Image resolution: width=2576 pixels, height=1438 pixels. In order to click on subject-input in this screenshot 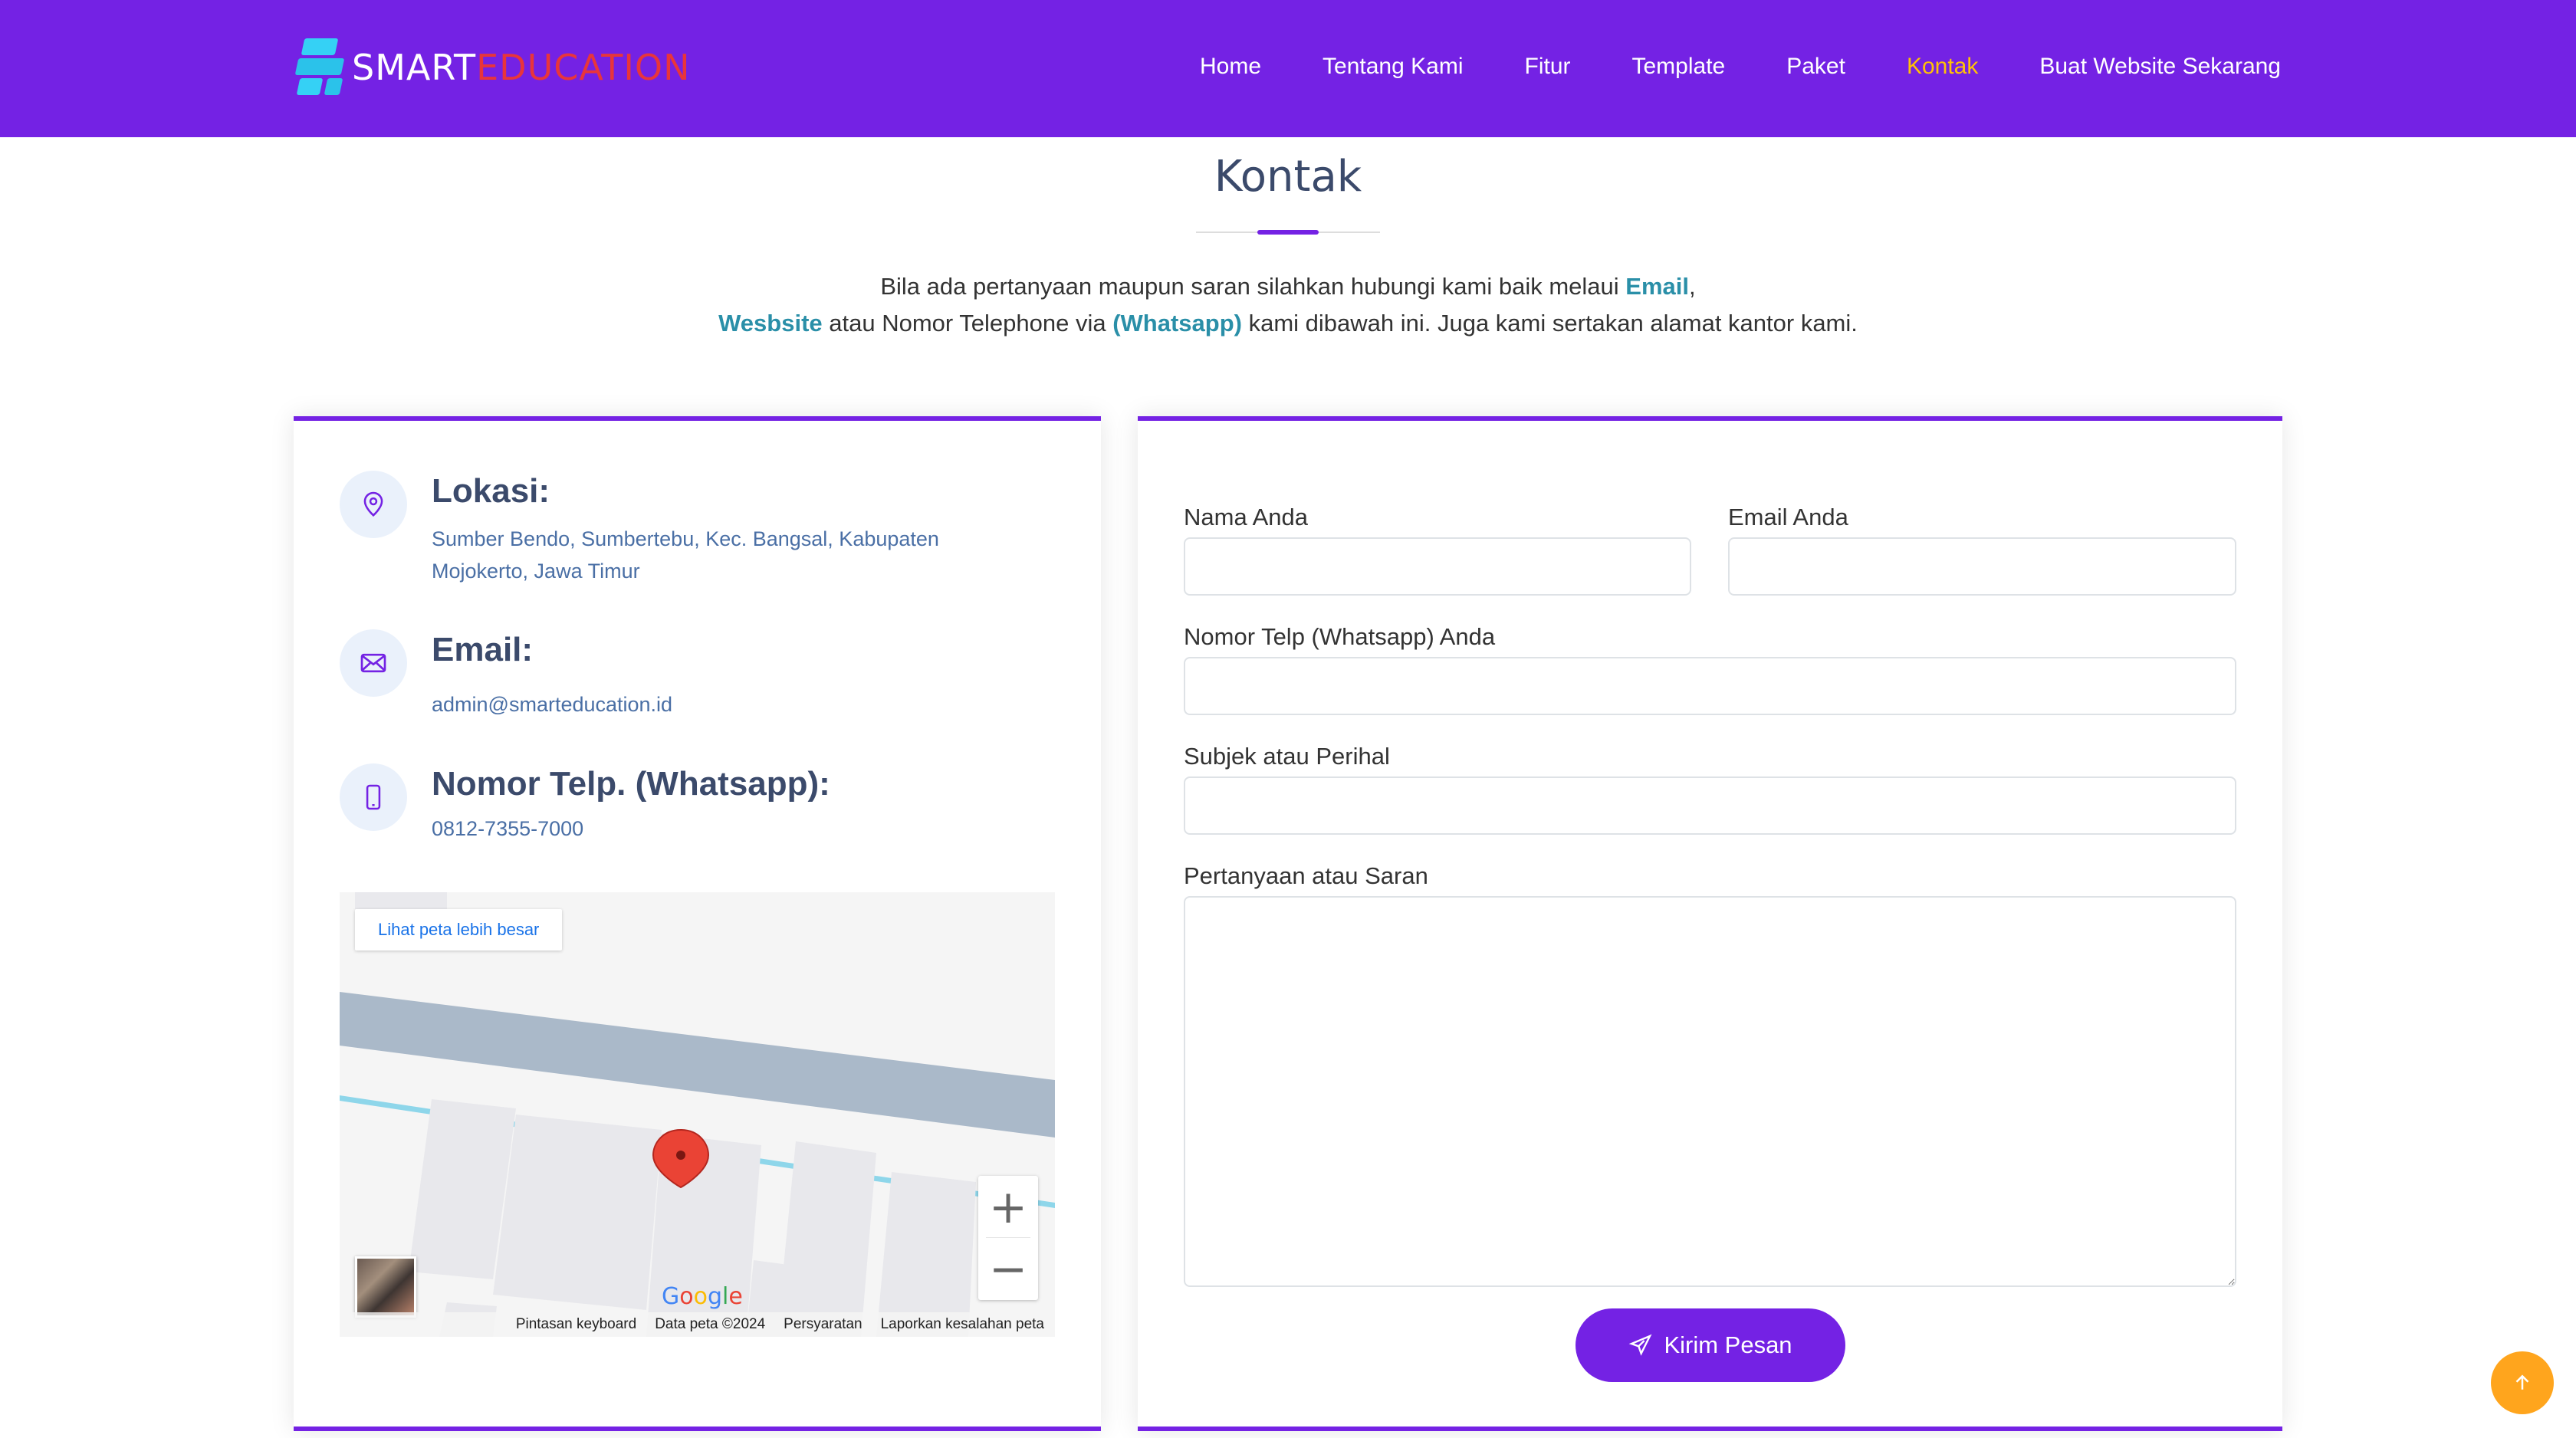, I will do `click(1710, 805)`.